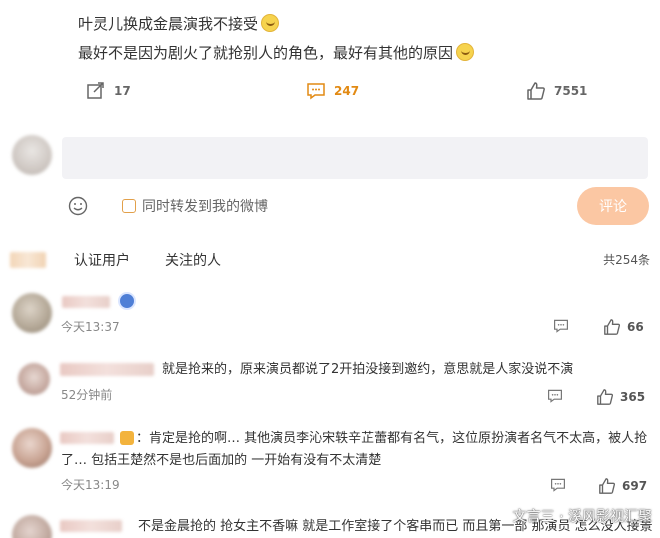 Image resolution: width=660 pixels, height=538 pixels. I want to click on watermark-text: 文言三 · 溪风影视汇聚, so click(582, 517).